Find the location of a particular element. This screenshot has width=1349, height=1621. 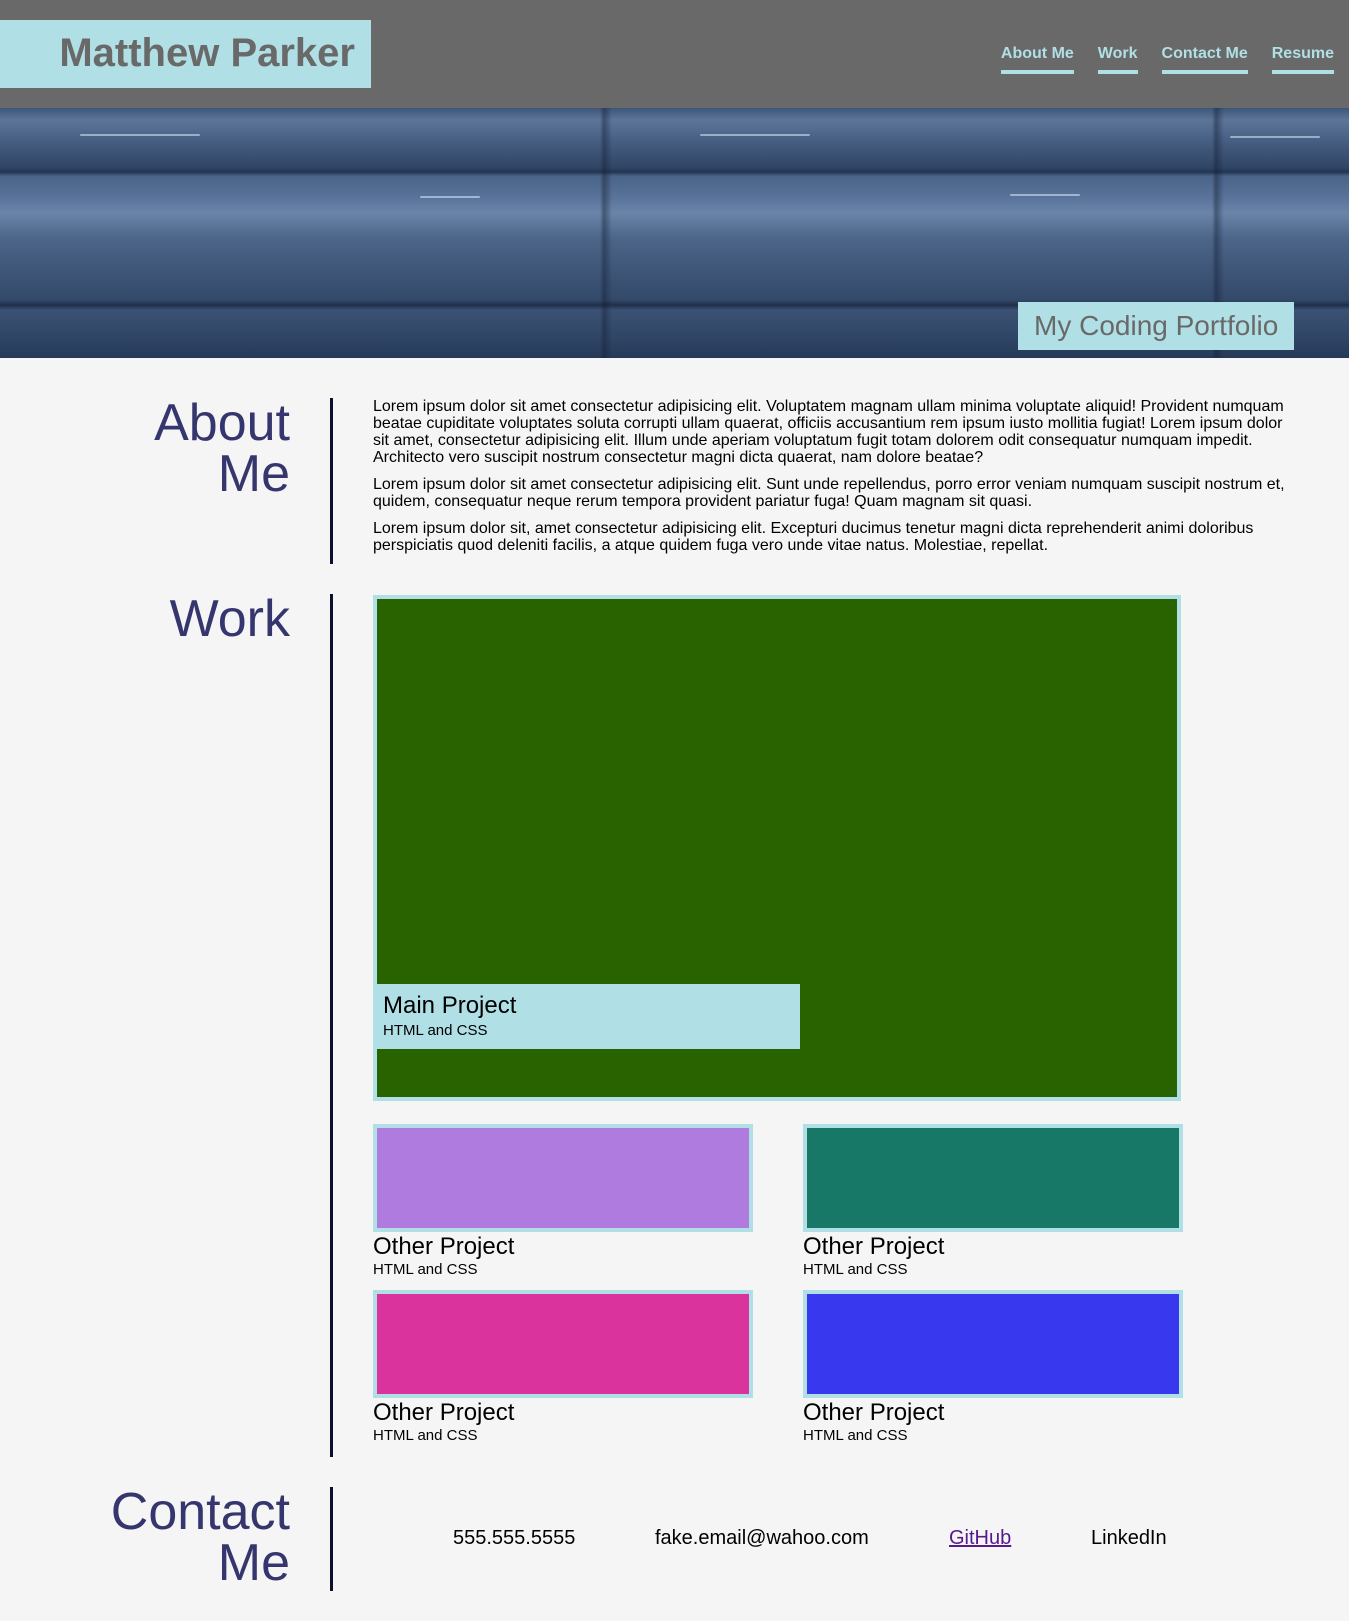

tagline-text: My Coding Portfolio is located at coordinates (1156, 325).